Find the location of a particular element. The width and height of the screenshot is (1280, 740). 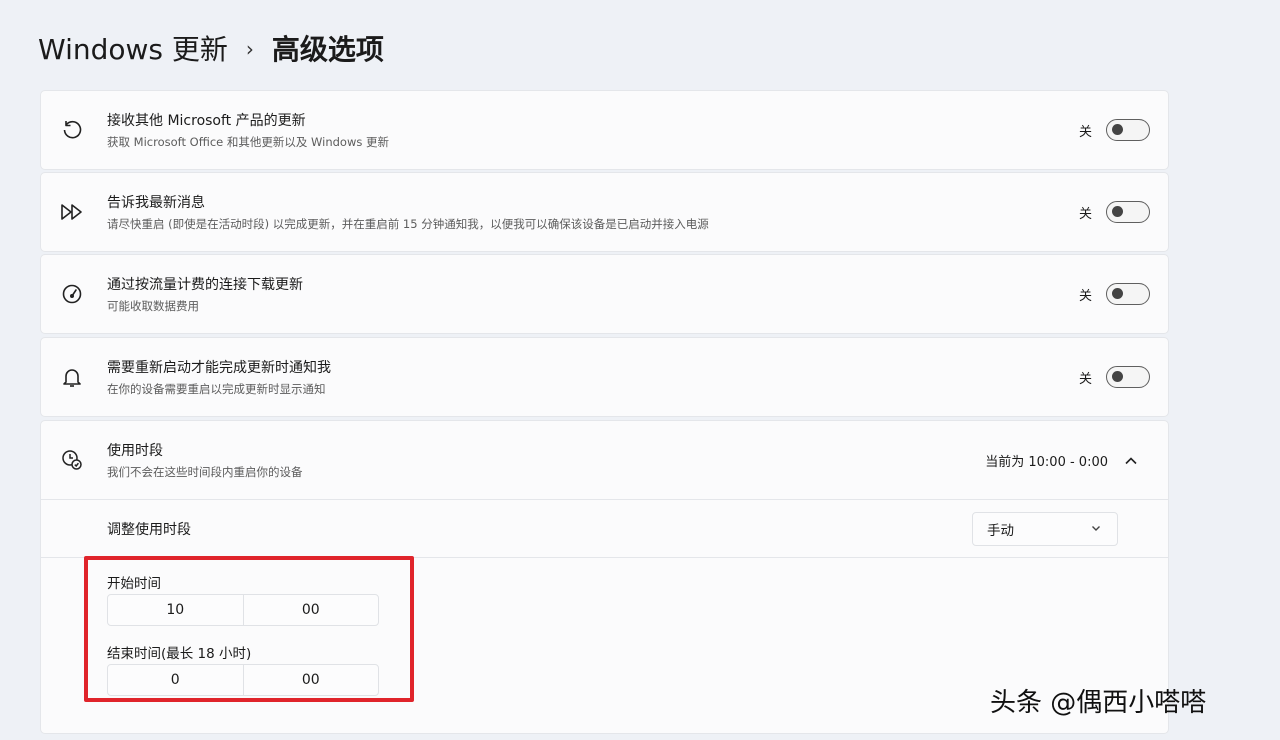

breadcrumb: Windows 更新 › 高级选项 is located at coordinates (211, 48).